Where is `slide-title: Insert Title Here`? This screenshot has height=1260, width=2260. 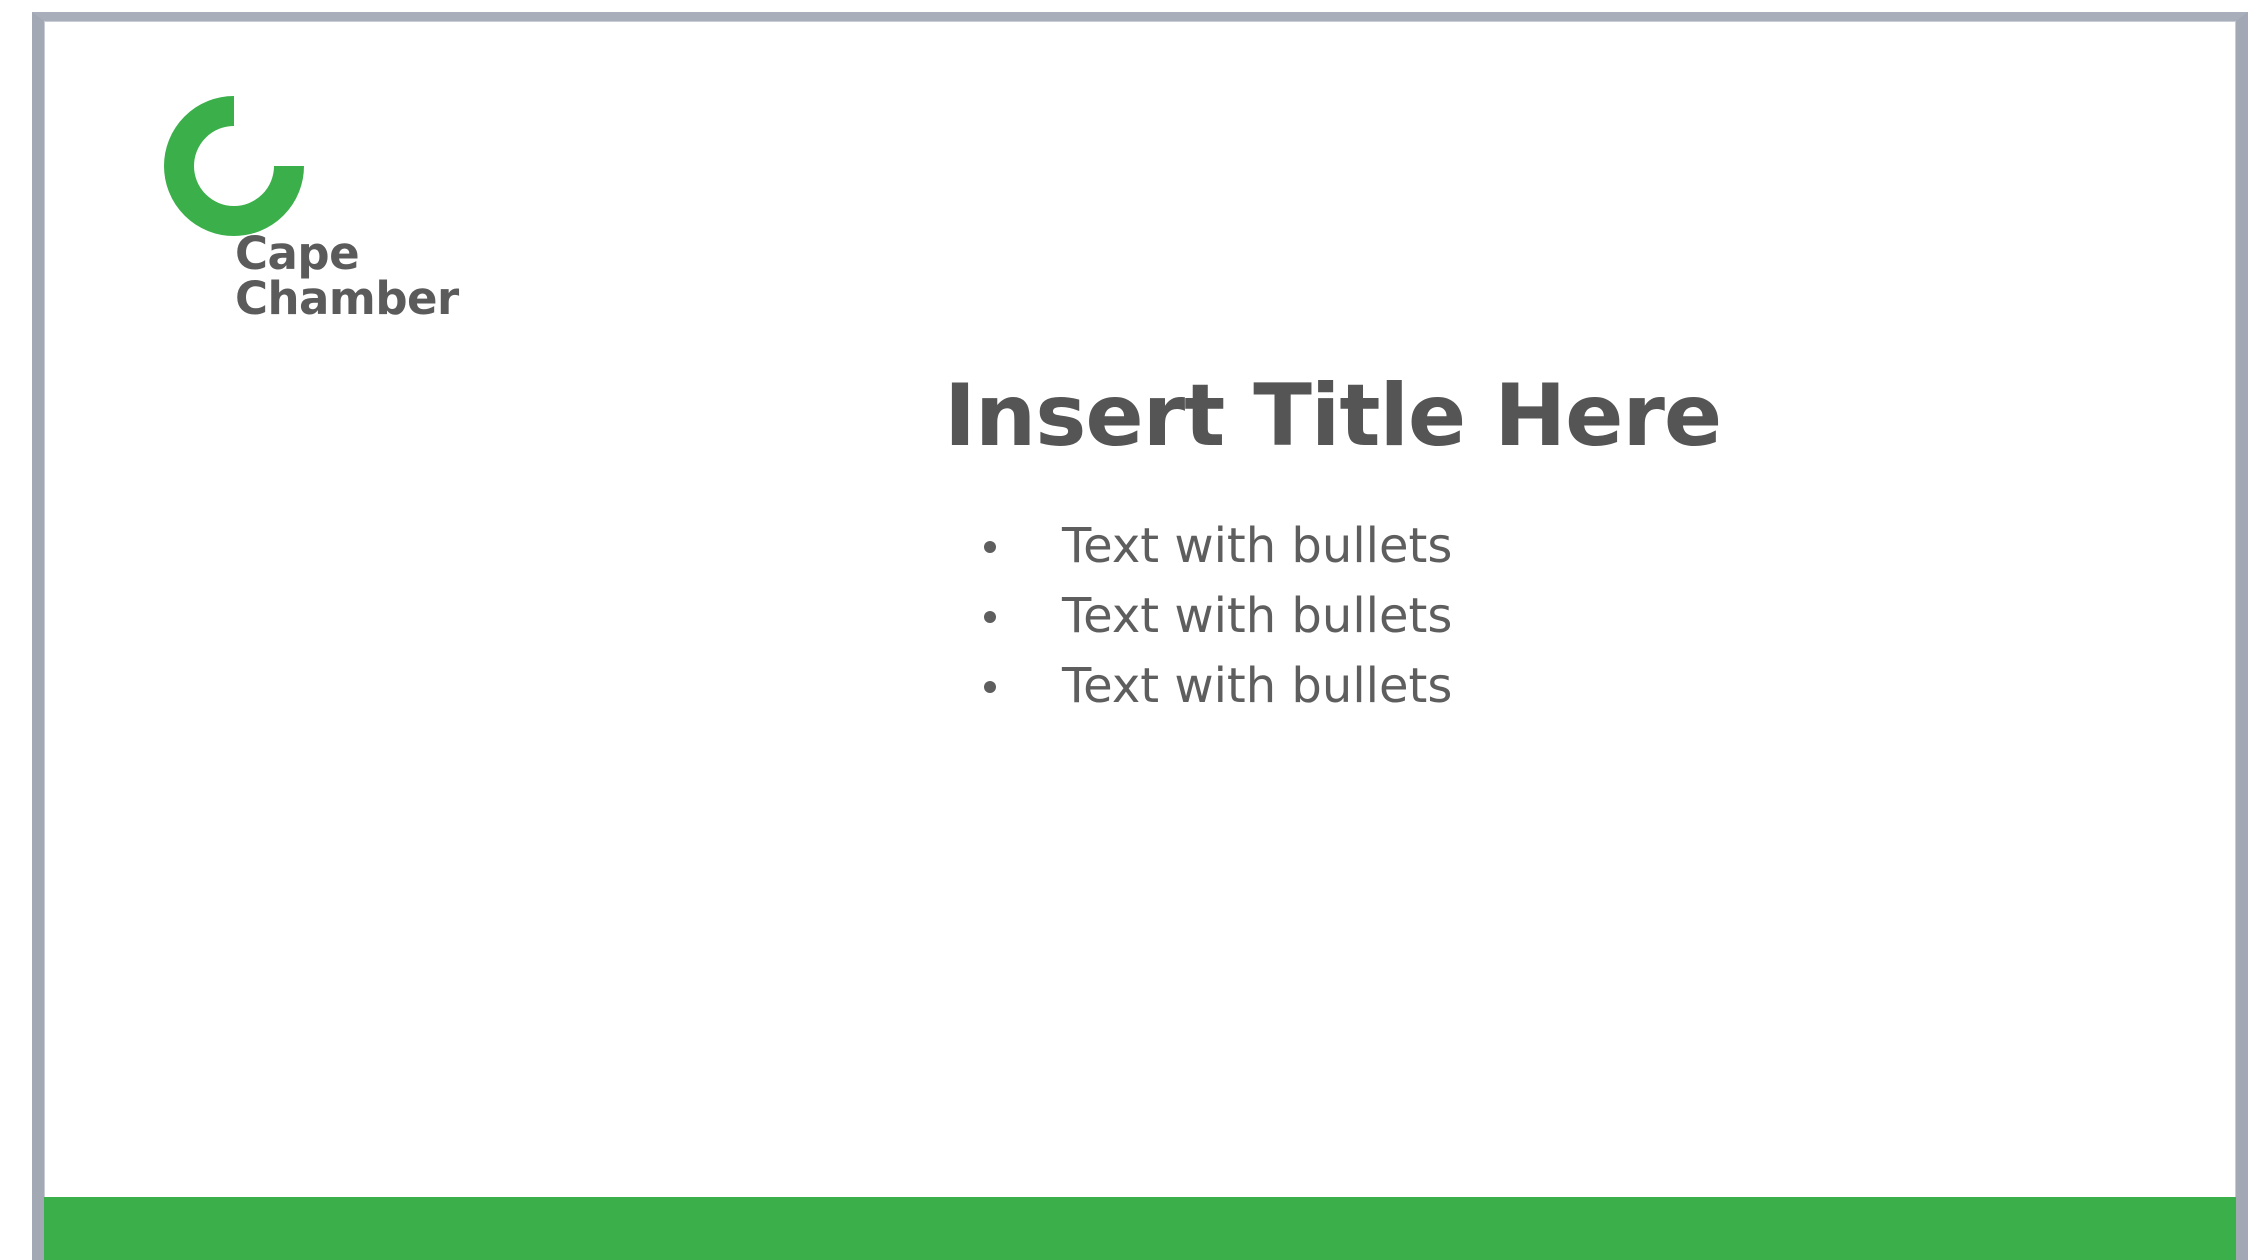 slide-title: Insert Title Here is located at coordinates (1544, 416).